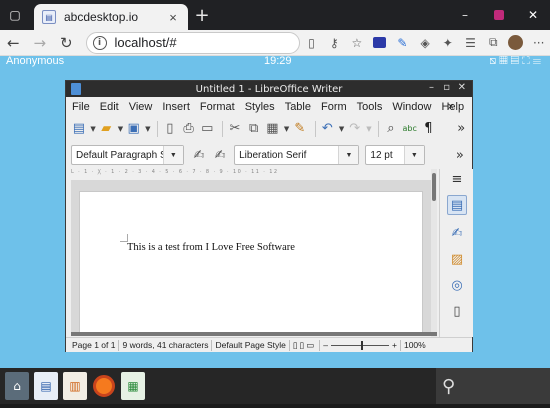  What do you see at coordinates (148, 128) in the screenshot?
I see `save-dropdown-icon: ▼` at bounding box center [148, 128].